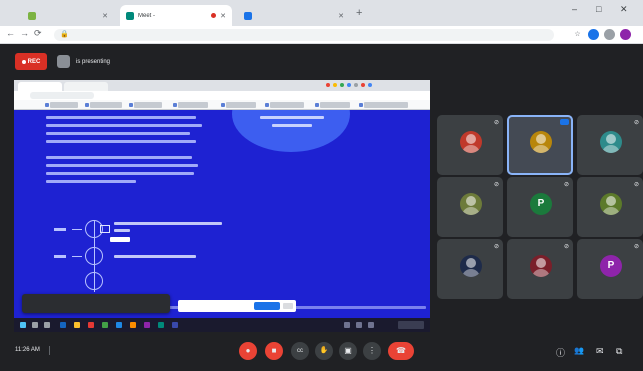 This screenshot has width=643, height=371. I want to click on speaking-indicator-icon, so click(564, 122).